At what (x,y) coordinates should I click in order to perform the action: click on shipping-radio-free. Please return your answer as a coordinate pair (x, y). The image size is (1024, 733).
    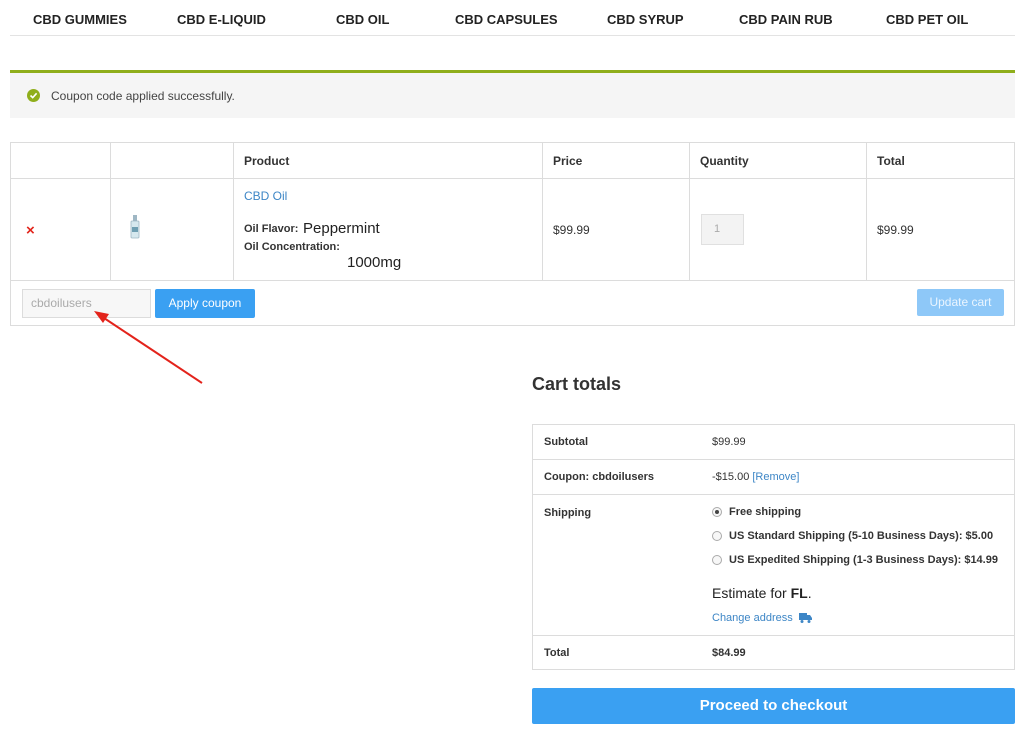
    Looking at the image, I should click on (717, 512).